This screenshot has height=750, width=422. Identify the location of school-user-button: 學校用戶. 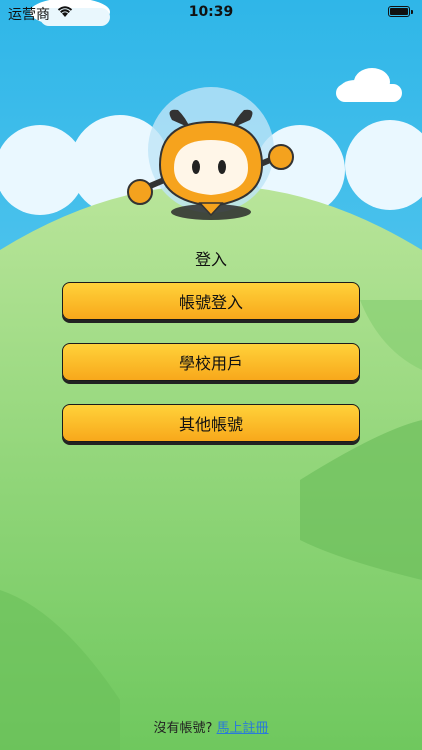
(211, 362).